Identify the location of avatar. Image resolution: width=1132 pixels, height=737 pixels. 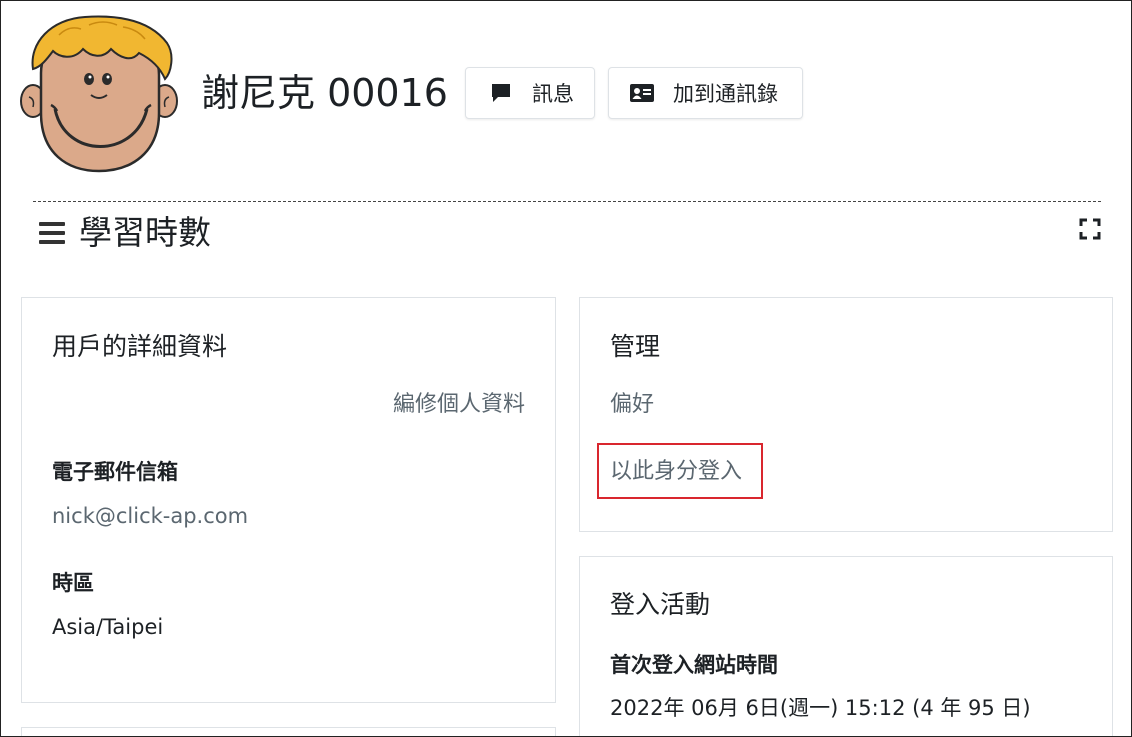
(99, 93).